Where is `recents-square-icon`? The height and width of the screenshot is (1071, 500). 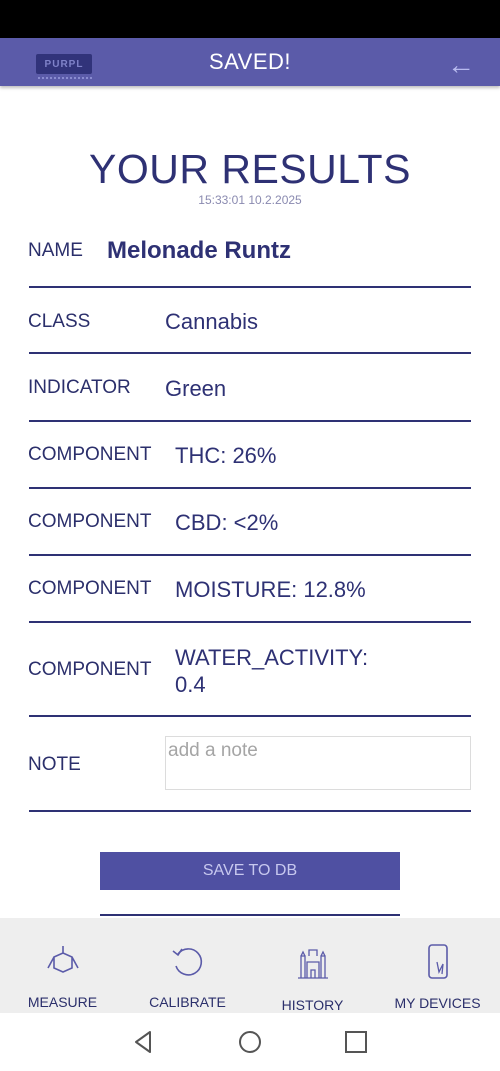
recents-square-icon is located at coordinates (356, 1042).